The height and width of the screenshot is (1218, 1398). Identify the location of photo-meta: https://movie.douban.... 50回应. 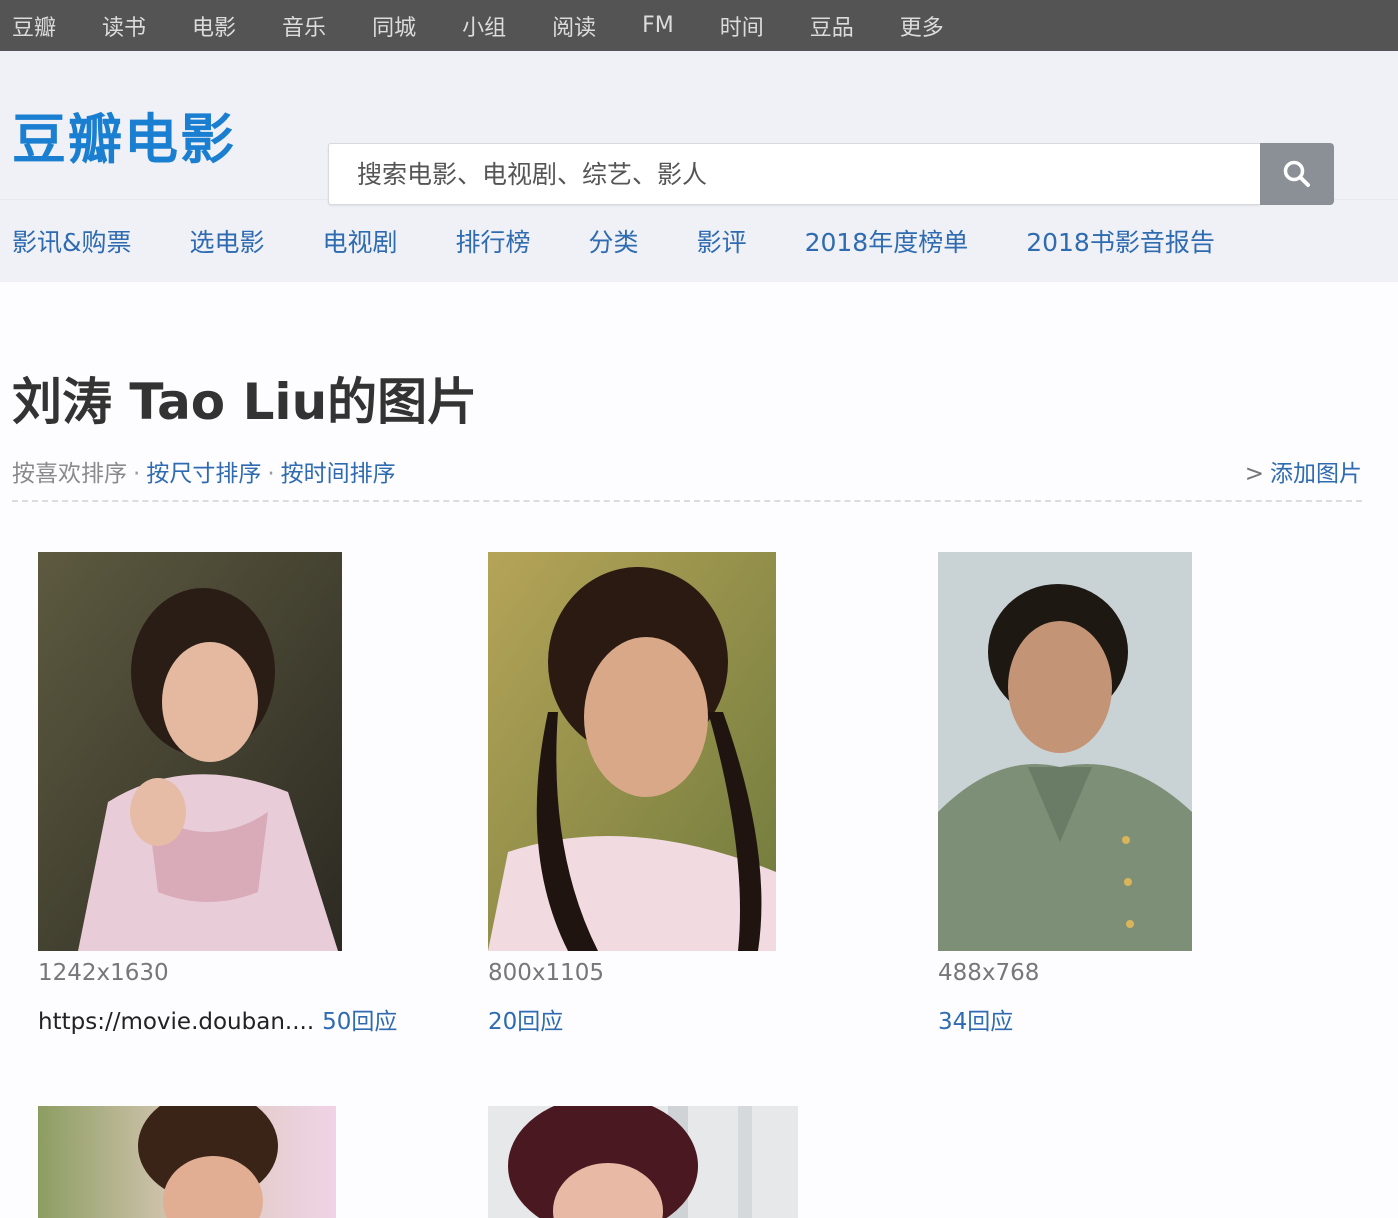
(217, 1019).